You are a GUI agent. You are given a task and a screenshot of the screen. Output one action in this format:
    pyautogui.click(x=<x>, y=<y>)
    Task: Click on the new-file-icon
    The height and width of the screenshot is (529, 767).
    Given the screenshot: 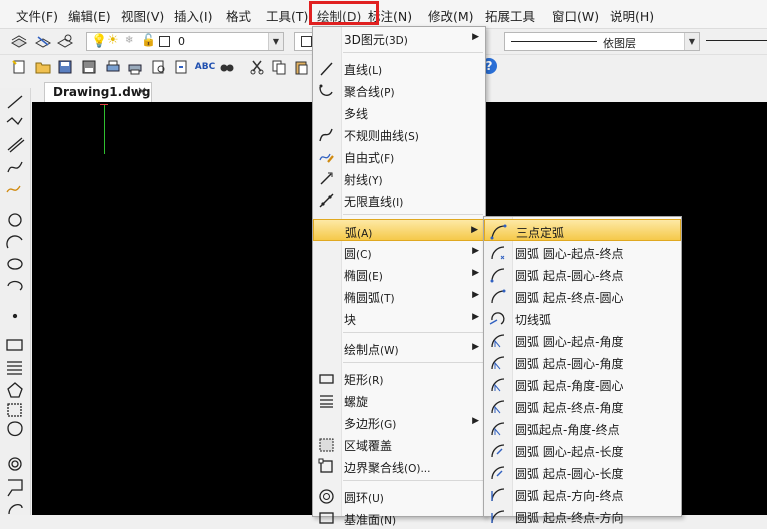 What is the action you would take?
    pyautogui.click(x=19, y=67)
    